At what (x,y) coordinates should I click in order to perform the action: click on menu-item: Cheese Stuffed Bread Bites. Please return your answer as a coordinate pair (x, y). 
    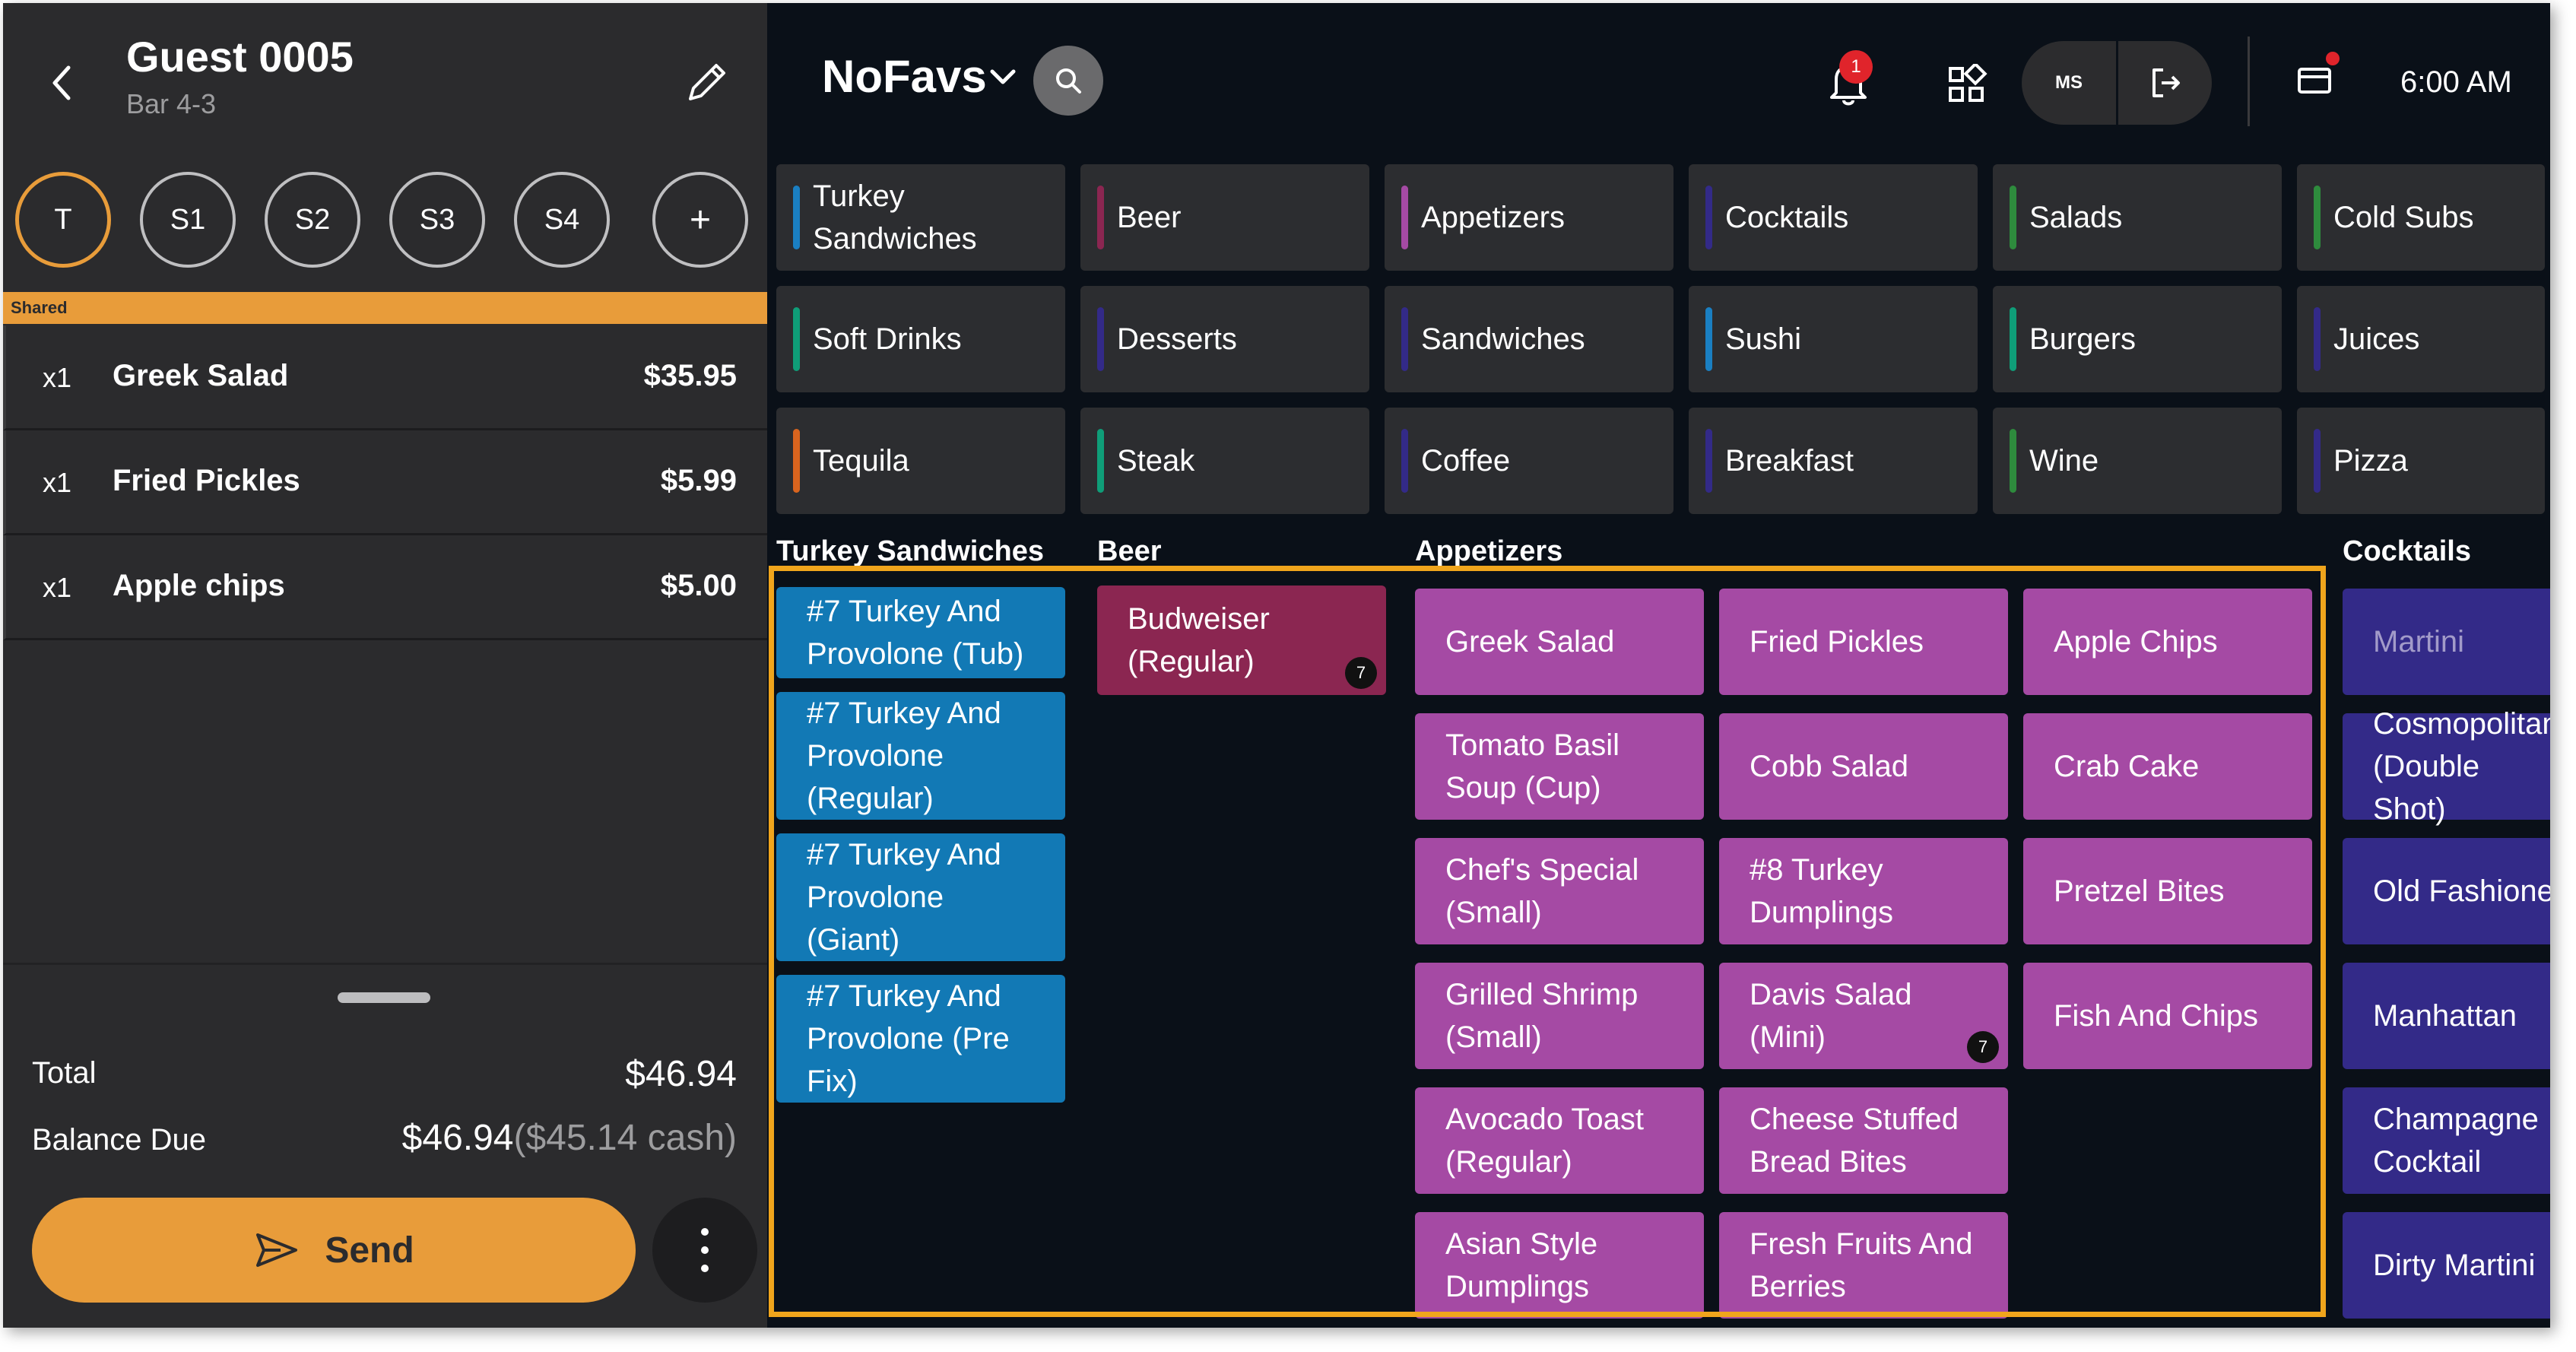
    Looking at the image, I should click on (1864, 1140).